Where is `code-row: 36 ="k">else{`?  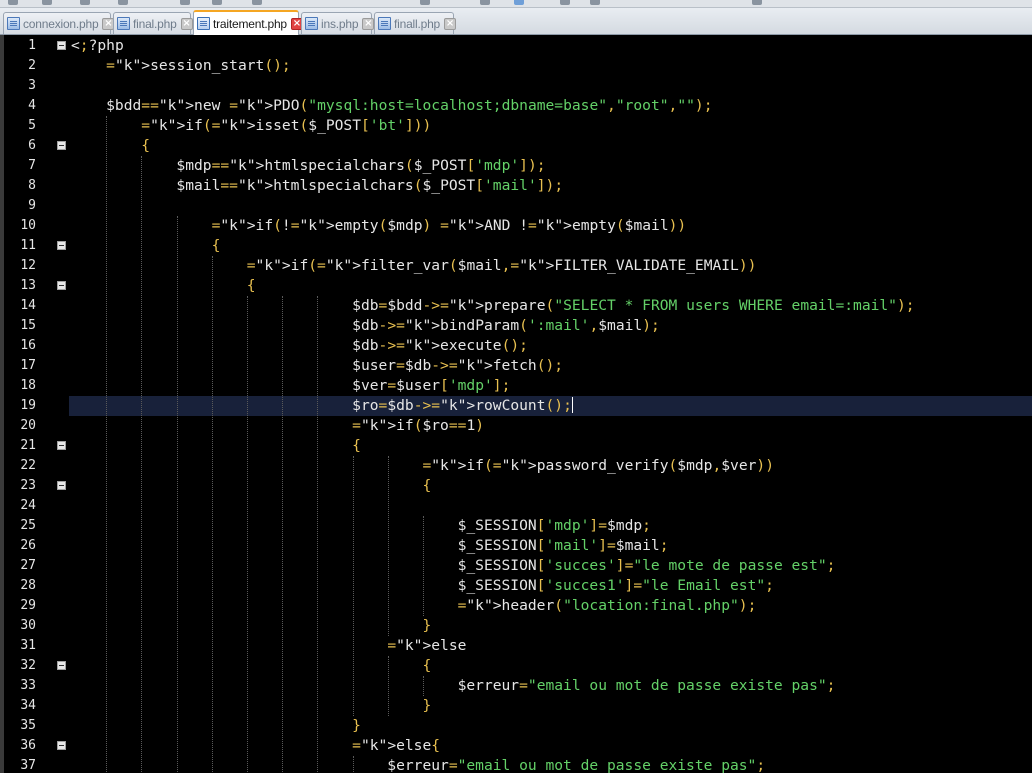
code-row: 36 ="k">else{ is located at coordinates (516, 746).